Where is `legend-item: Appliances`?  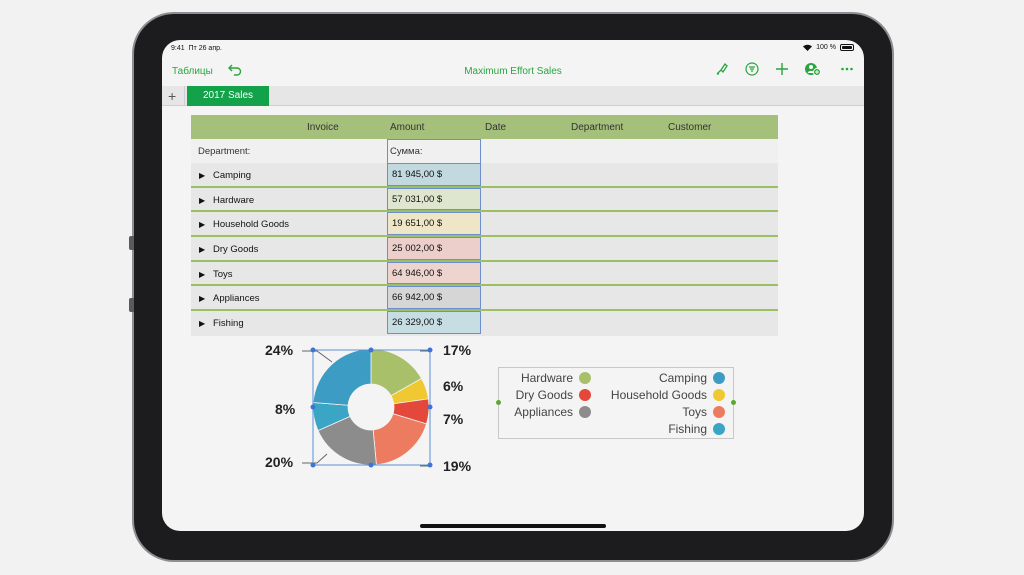 legend-item: Appliances is located at coordinates (552, 412).